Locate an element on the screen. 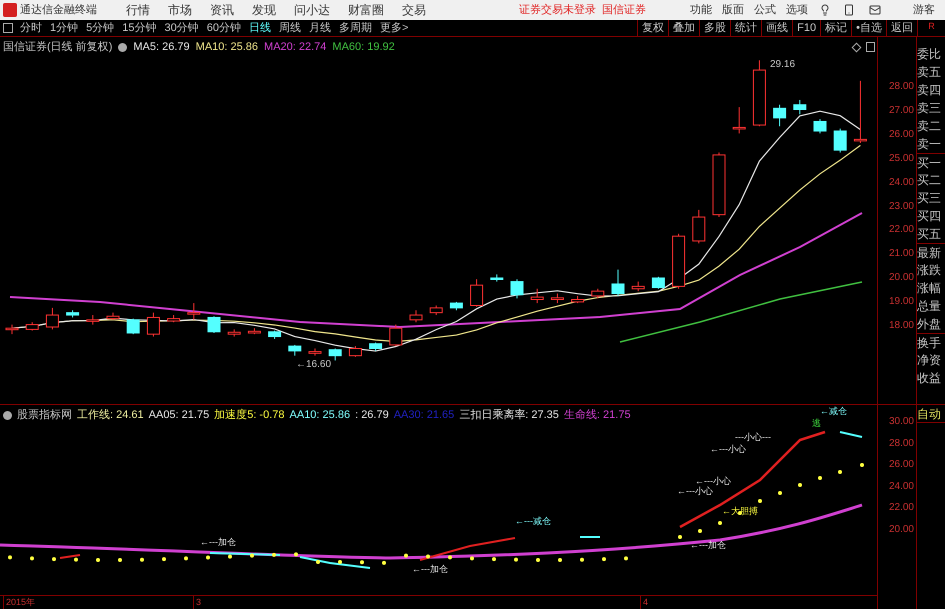 The image size is (945, 609). period-tab: 分时 is located at coordinates (31, 28).